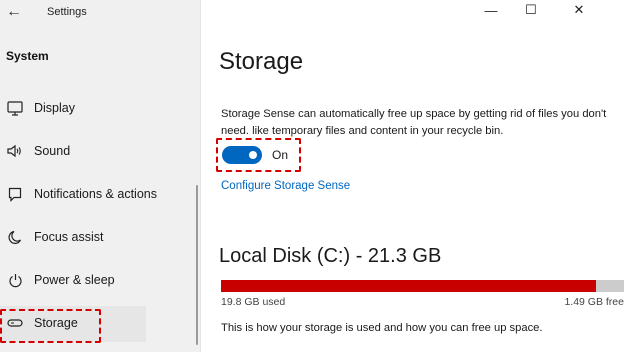 This screenshot has width=627, height=352. Describe the element at coordinates (27, 56) in the screenshot. I see `section-title: System` at that location.